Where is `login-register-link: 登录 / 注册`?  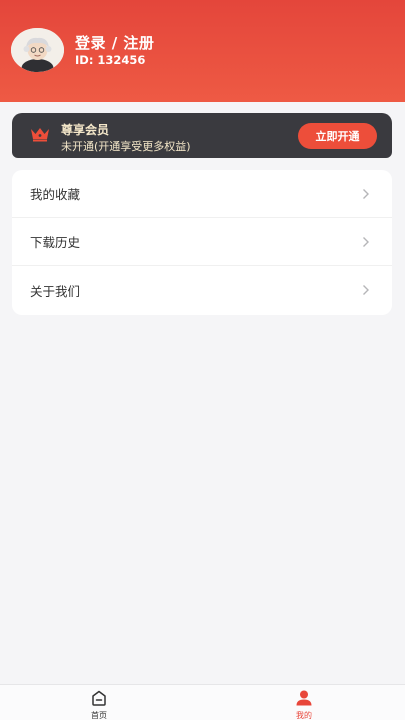 login-register-link: 登录 / 注册 is located at coordinates (114, 42).